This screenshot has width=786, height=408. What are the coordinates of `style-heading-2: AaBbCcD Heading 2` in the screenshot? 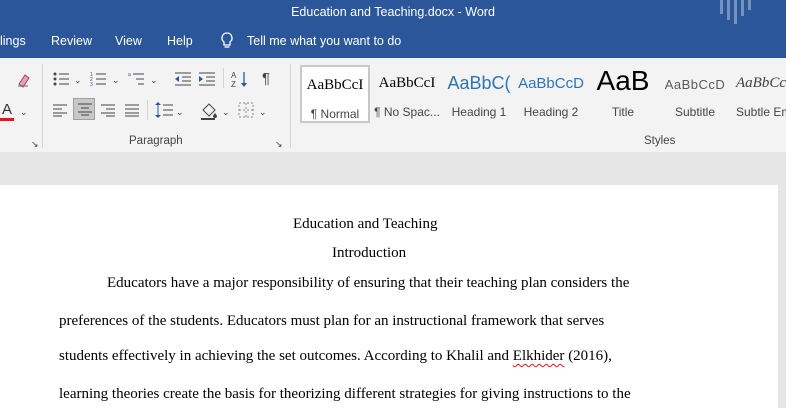 It's located at (551, 94).